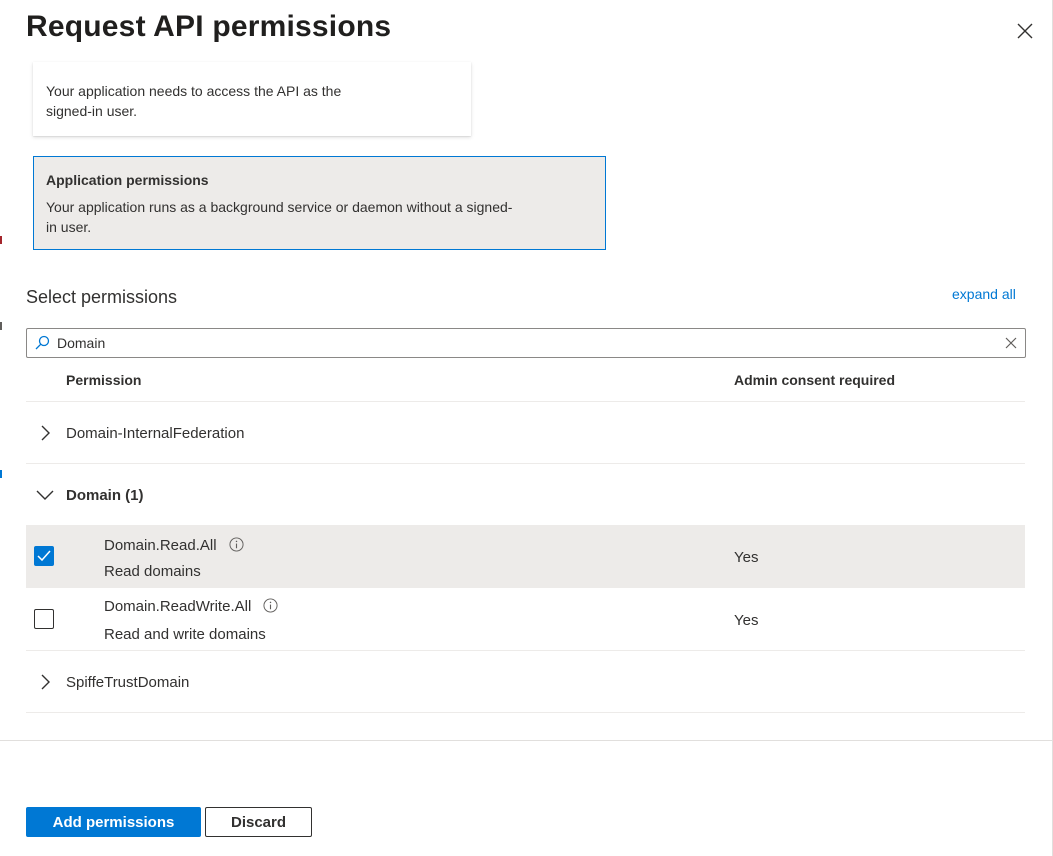 The width and height of the screenshot is (1053, 856). What do you see at coordinates (155, 433) in the screenshot?
I see `group-label: Domain-InternalFederation` at bounding box center [155, 433].